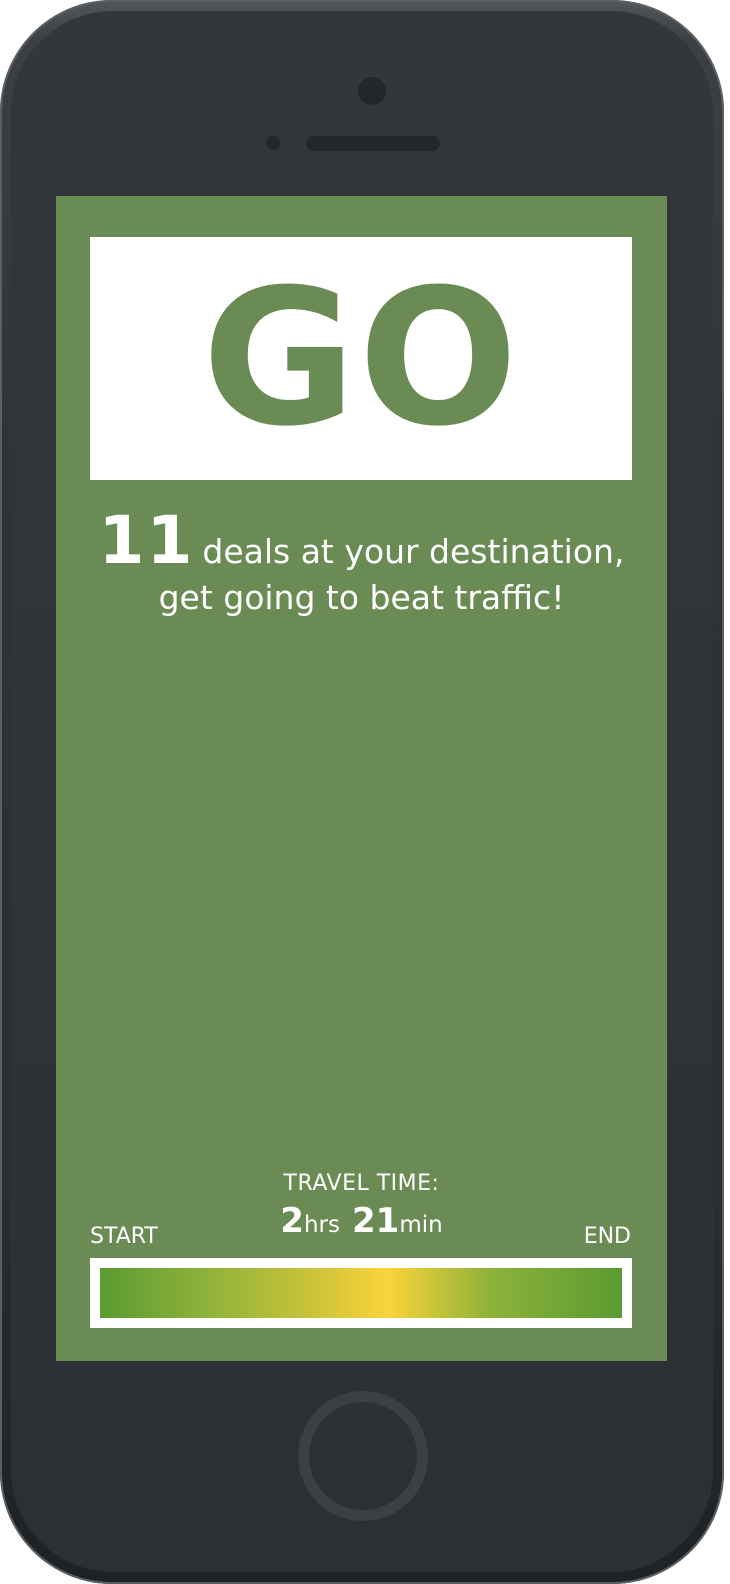 The height and width of the screenshot is (1584, 730). What do you see at coordinates (273, 143) in the screenshot?
I see `proximity-sensor` at bounding box center [273, 143].